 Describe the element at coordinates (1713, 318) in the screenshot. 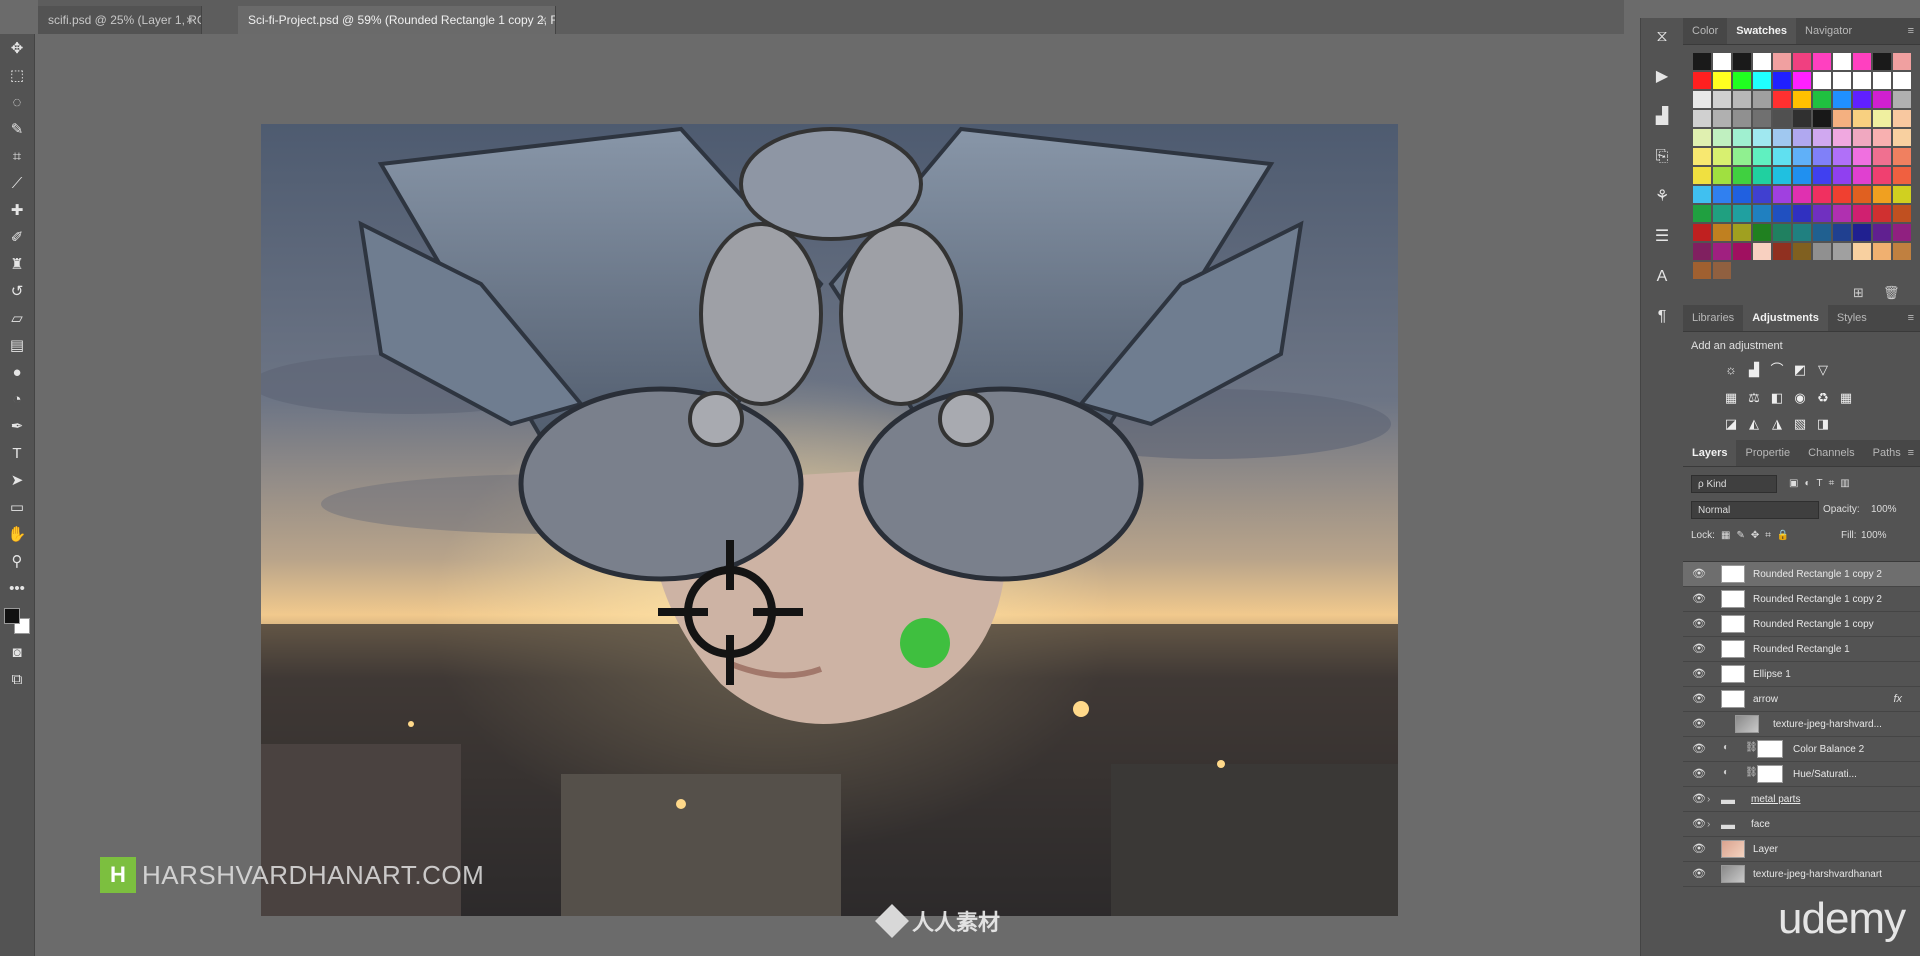

I see `tab-libraries: Libraries` at that location.